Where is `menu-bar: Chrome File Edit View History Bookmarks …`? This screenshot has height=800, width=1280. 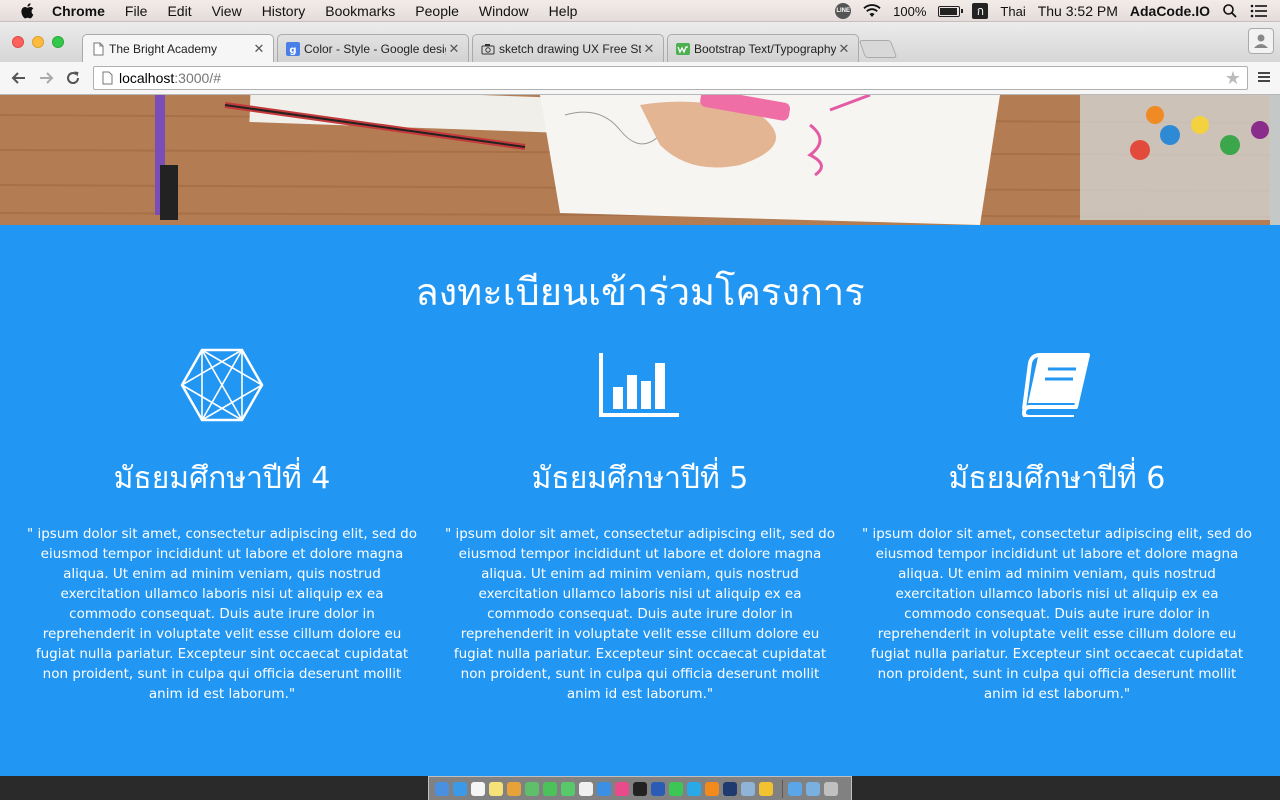 menu-bar: Chrome File Edit View History Bookmarks … is located at coordinates (640, 11).